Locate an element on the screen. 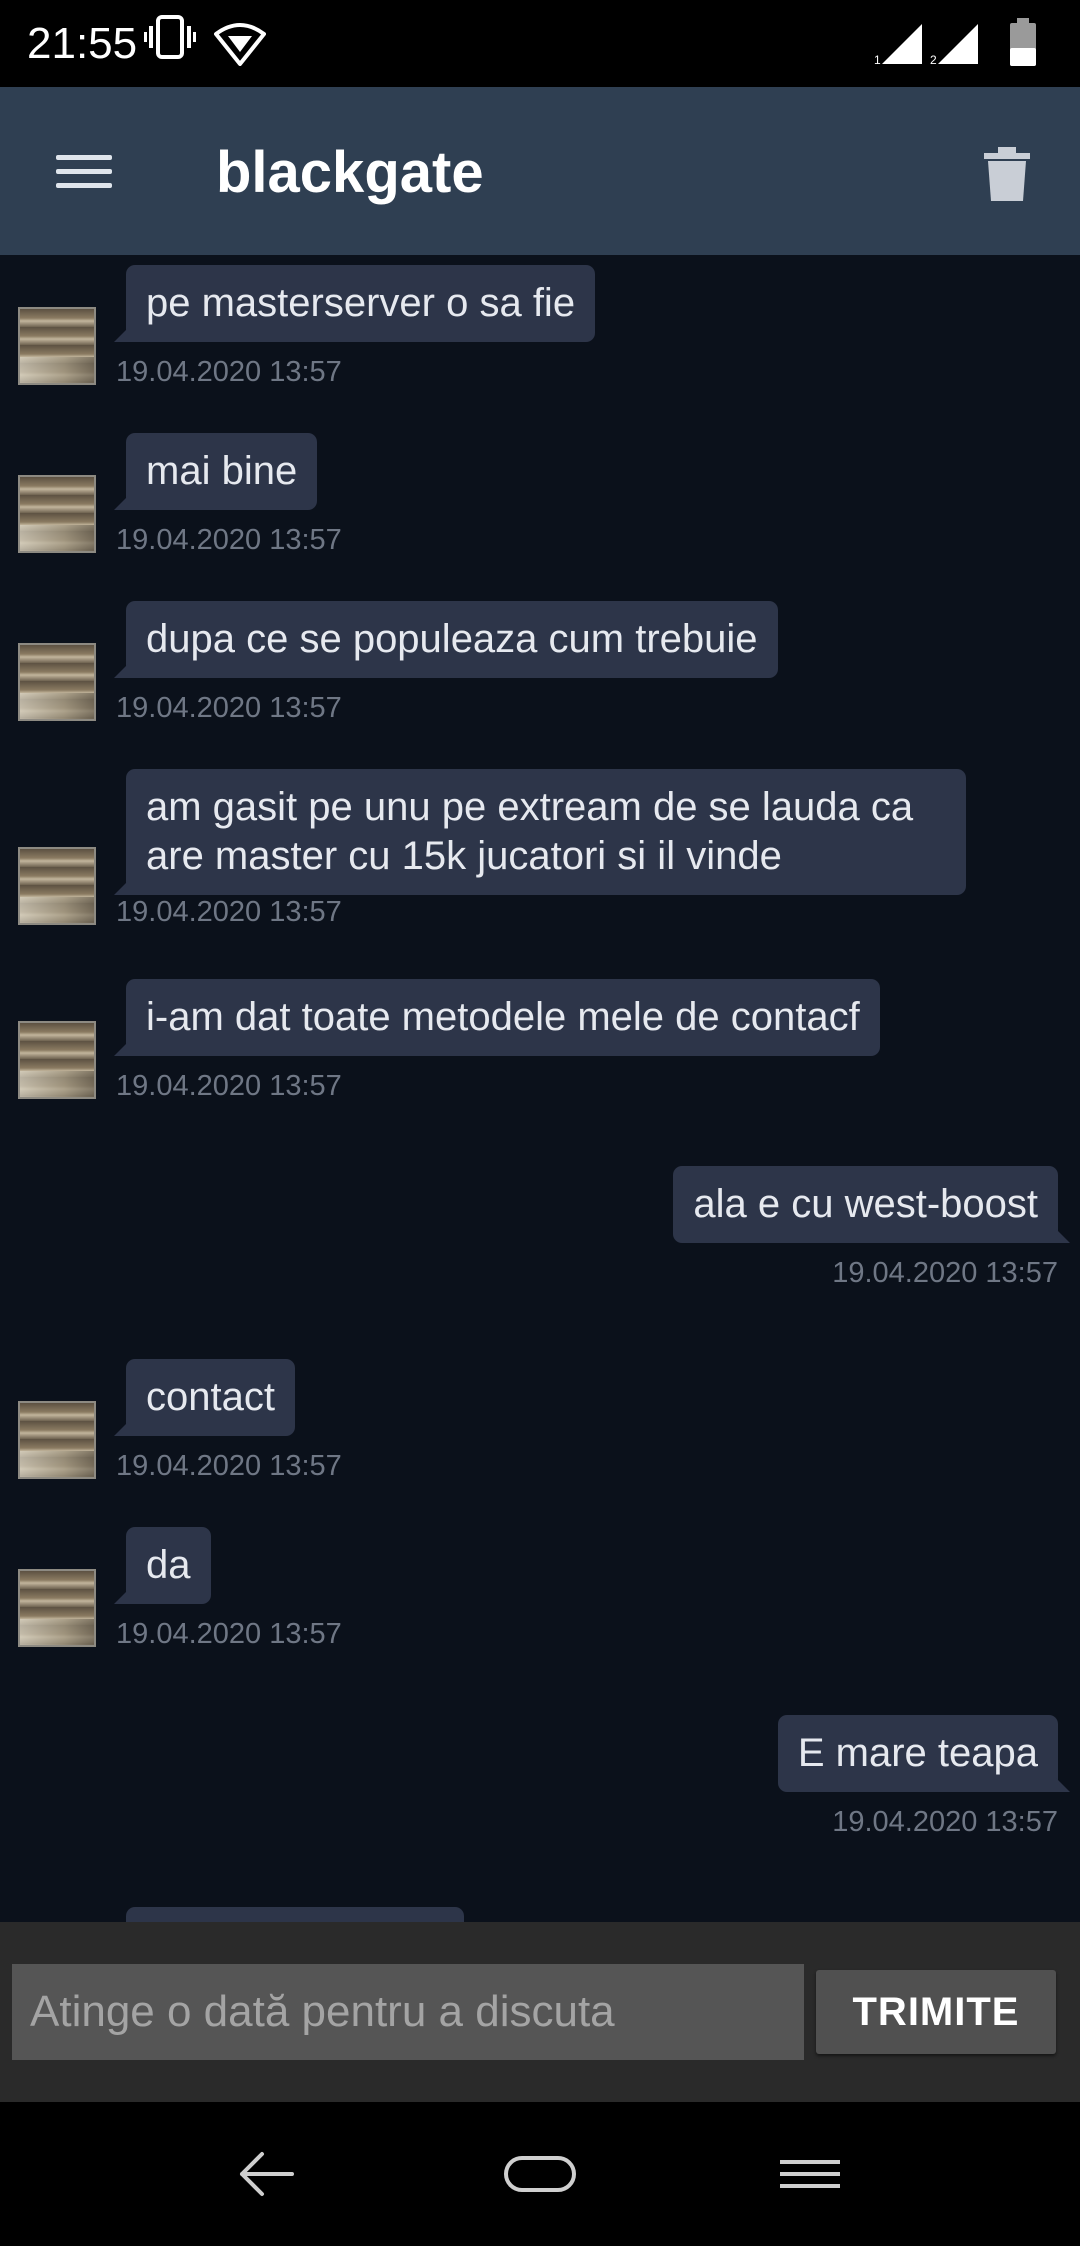 Image resolution: width=1080 pixels, height=2246 pixels. message-text: contact is located at coordinates (204, 1397).